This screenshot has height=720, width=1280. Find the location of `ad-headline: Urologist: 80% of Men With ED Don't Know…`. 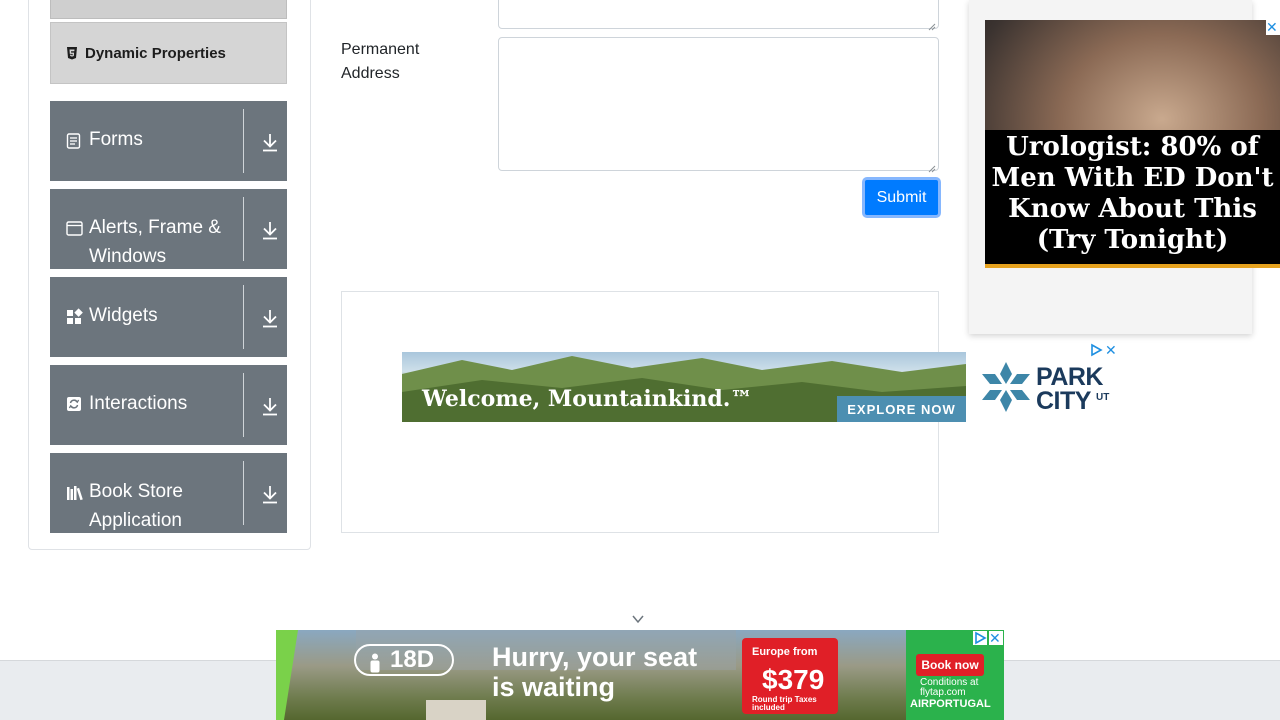

ad-headline: Urologist: 80% of Men With ED Don't Know… is located at coordinates (1132, 193).